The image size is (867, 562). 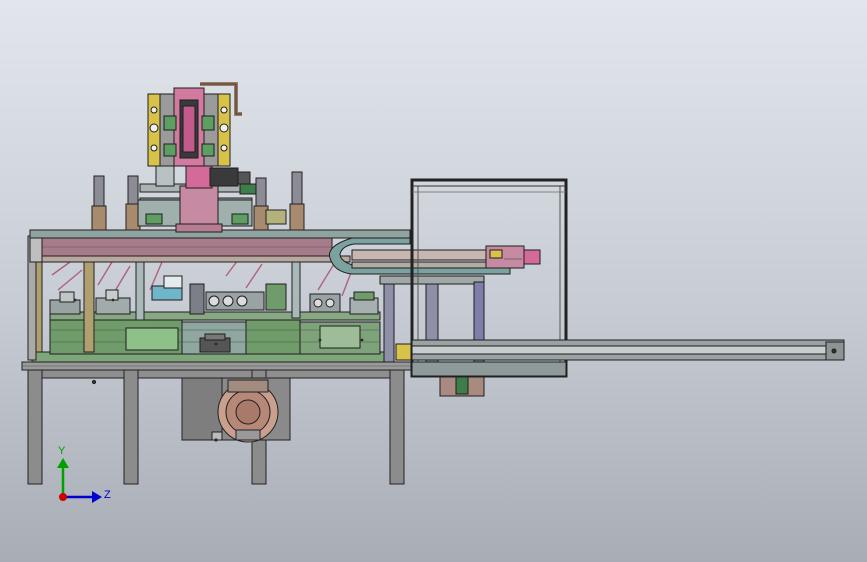 What do you see at coordinates (434, 256) in the screenshot?
I see `feeder-arm` at bounding box center [434, 256].